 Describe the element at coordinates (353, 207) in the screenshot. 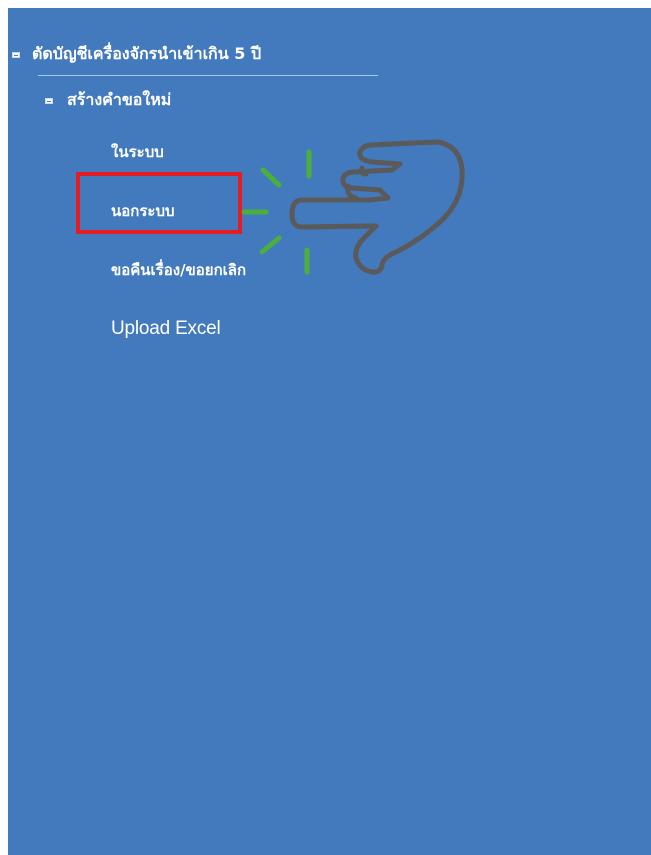

I see `pointing-hand-icon` at that location.